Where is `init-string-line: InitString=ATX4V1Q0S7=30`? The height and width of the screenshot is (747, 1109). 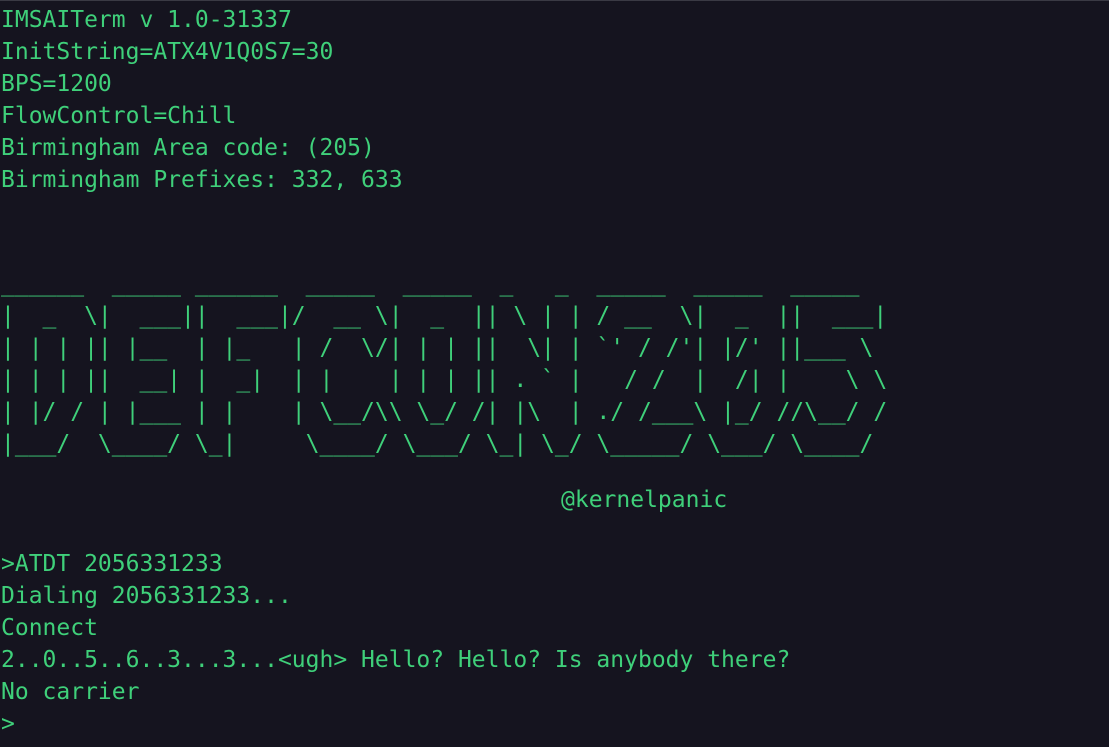 init-string-line: InitString=ATX4V1Q0S7=30 is located at coordinates (167, 52).